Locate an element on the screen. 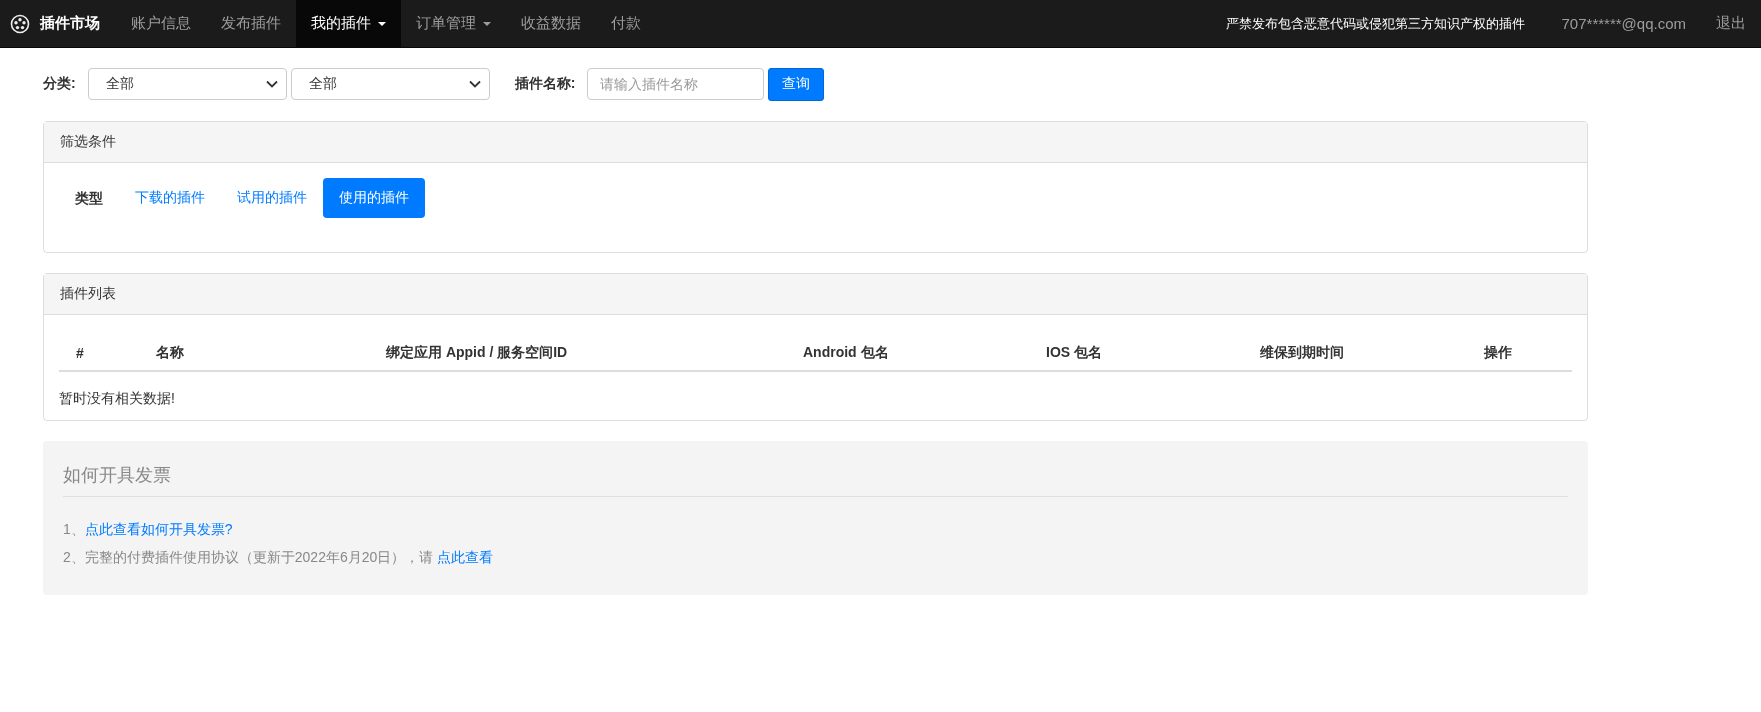 Image resolution: width=1761 pixels, height=712 pixels. column-header: Android 包名 is located at coordinates (846, 352).